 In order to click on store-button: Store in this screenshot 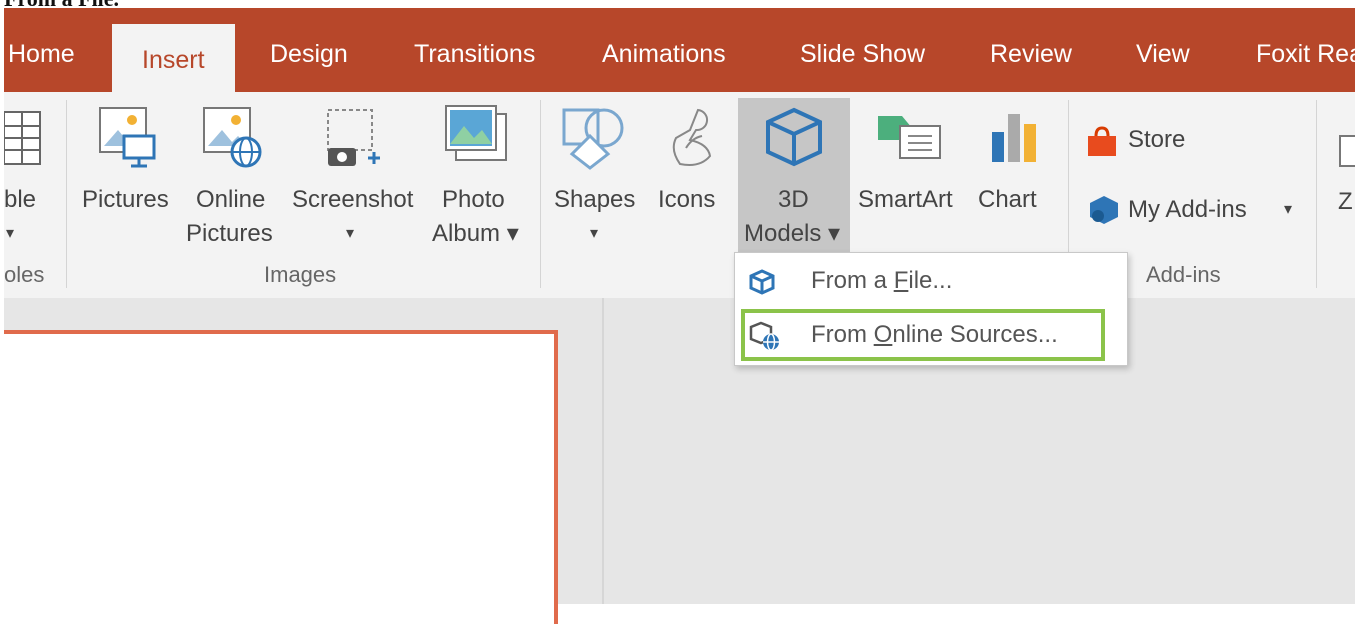, I will do `click(1147, 141)`.